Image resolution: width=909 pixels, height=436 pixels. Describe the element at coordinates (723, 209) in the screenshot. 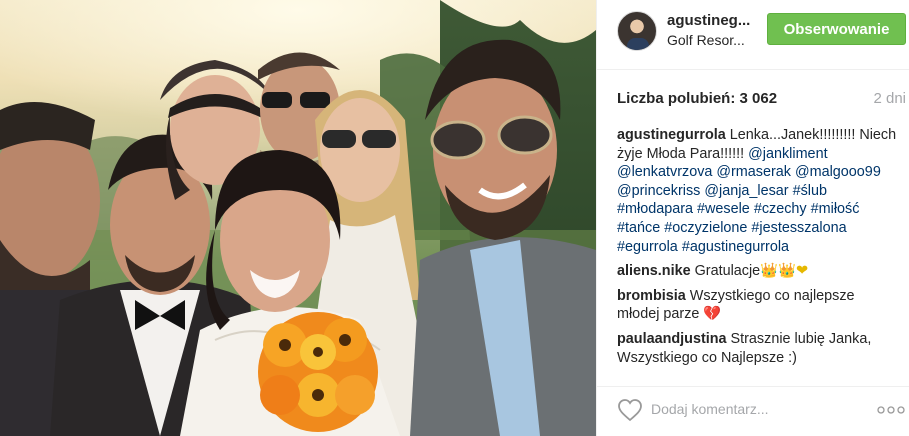

I see `hashtag-link: #wesele` at that location.